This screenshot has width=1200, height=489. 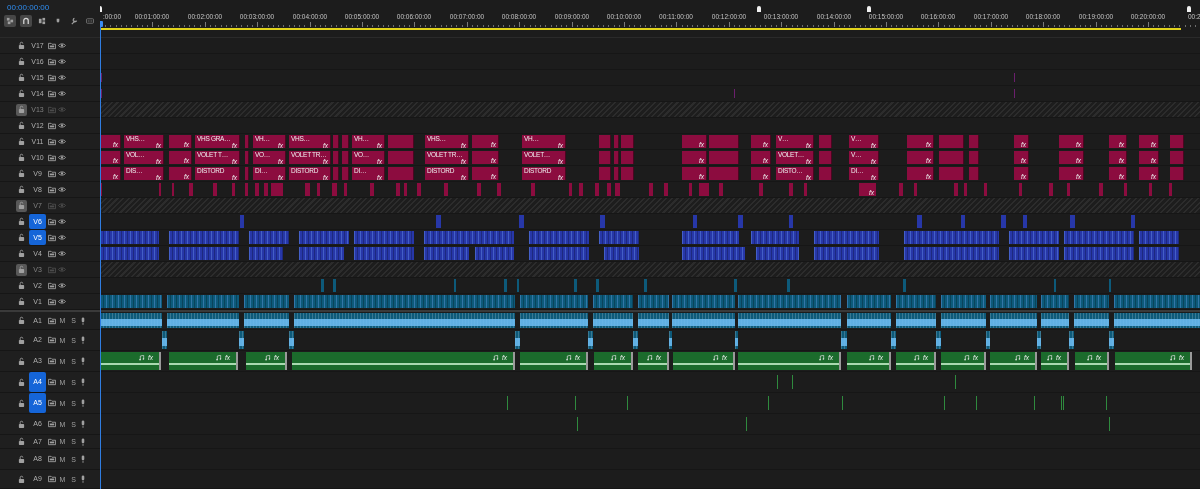 I want to click on linked-selection-button, so click(x=42, y=21).